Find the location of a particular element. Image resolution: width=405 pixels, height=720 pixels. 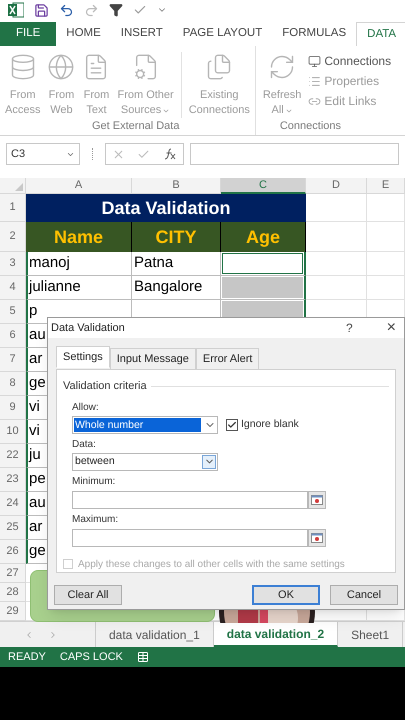

allow-dropdown: Whole number is located at coordinates (145, 425).